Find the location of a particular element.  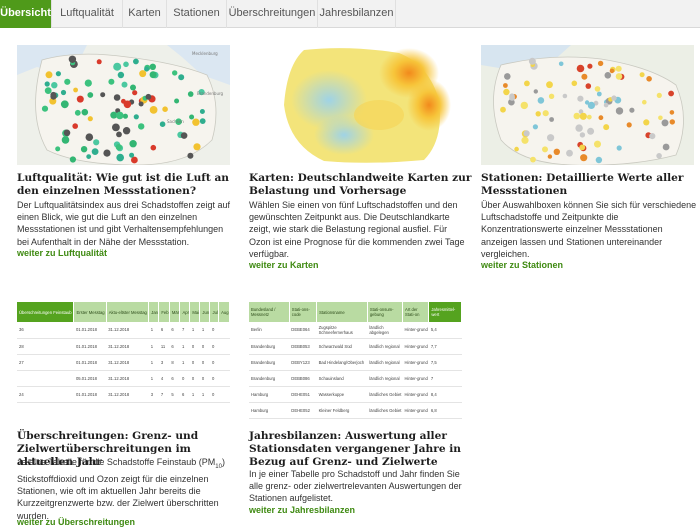

table-cell: Brandenburg is located at coordinates (269, 346).